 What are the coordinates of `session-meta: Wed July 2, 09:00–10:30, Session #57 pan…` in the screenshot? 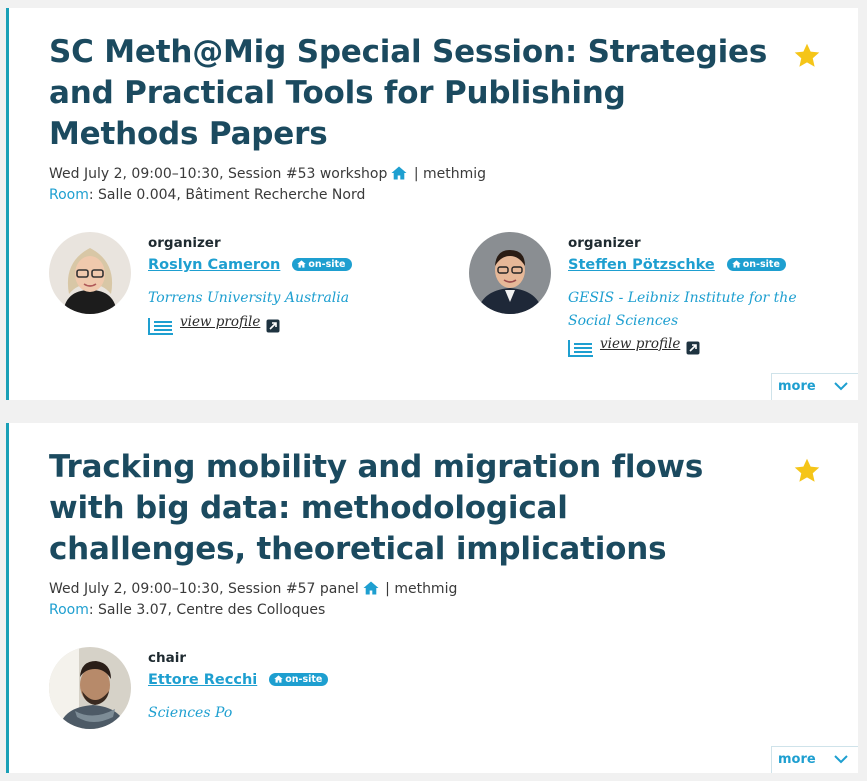 It's located at (253, 590).